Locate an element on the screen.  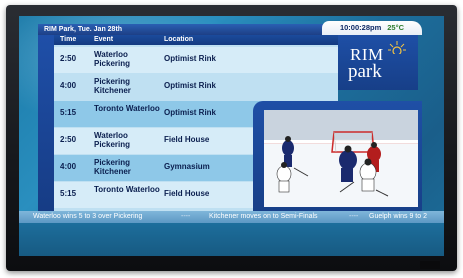
location-date: RIM Park, Tue. Jan 28th is located at coordinates (83, 29).